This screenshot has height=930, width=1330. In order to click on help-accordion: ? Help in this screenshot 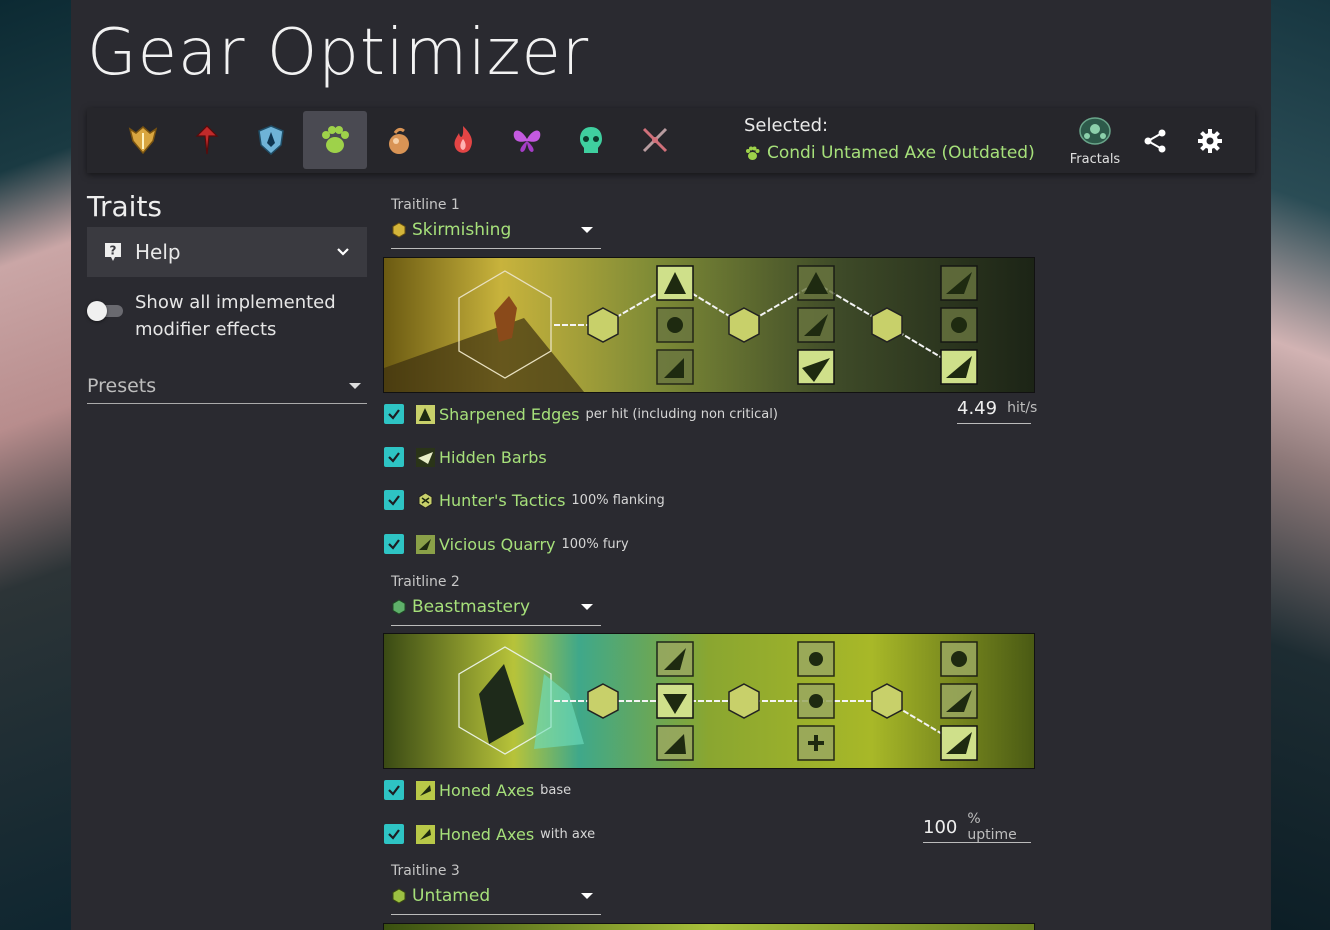, I will do `click(227, 252)`.